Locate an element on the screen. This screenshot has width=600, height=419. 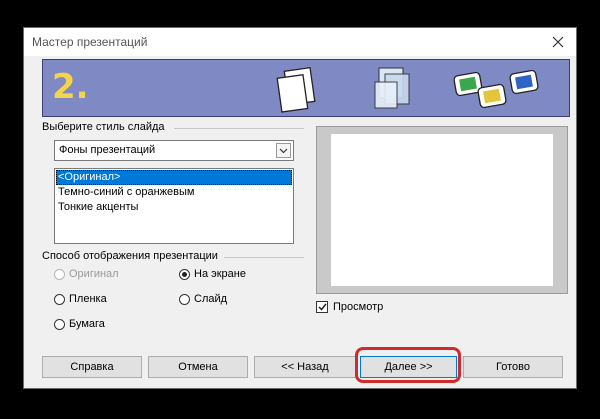
slide-style-dropdown: Фоны презентаций is located at coordinates (174, 150).